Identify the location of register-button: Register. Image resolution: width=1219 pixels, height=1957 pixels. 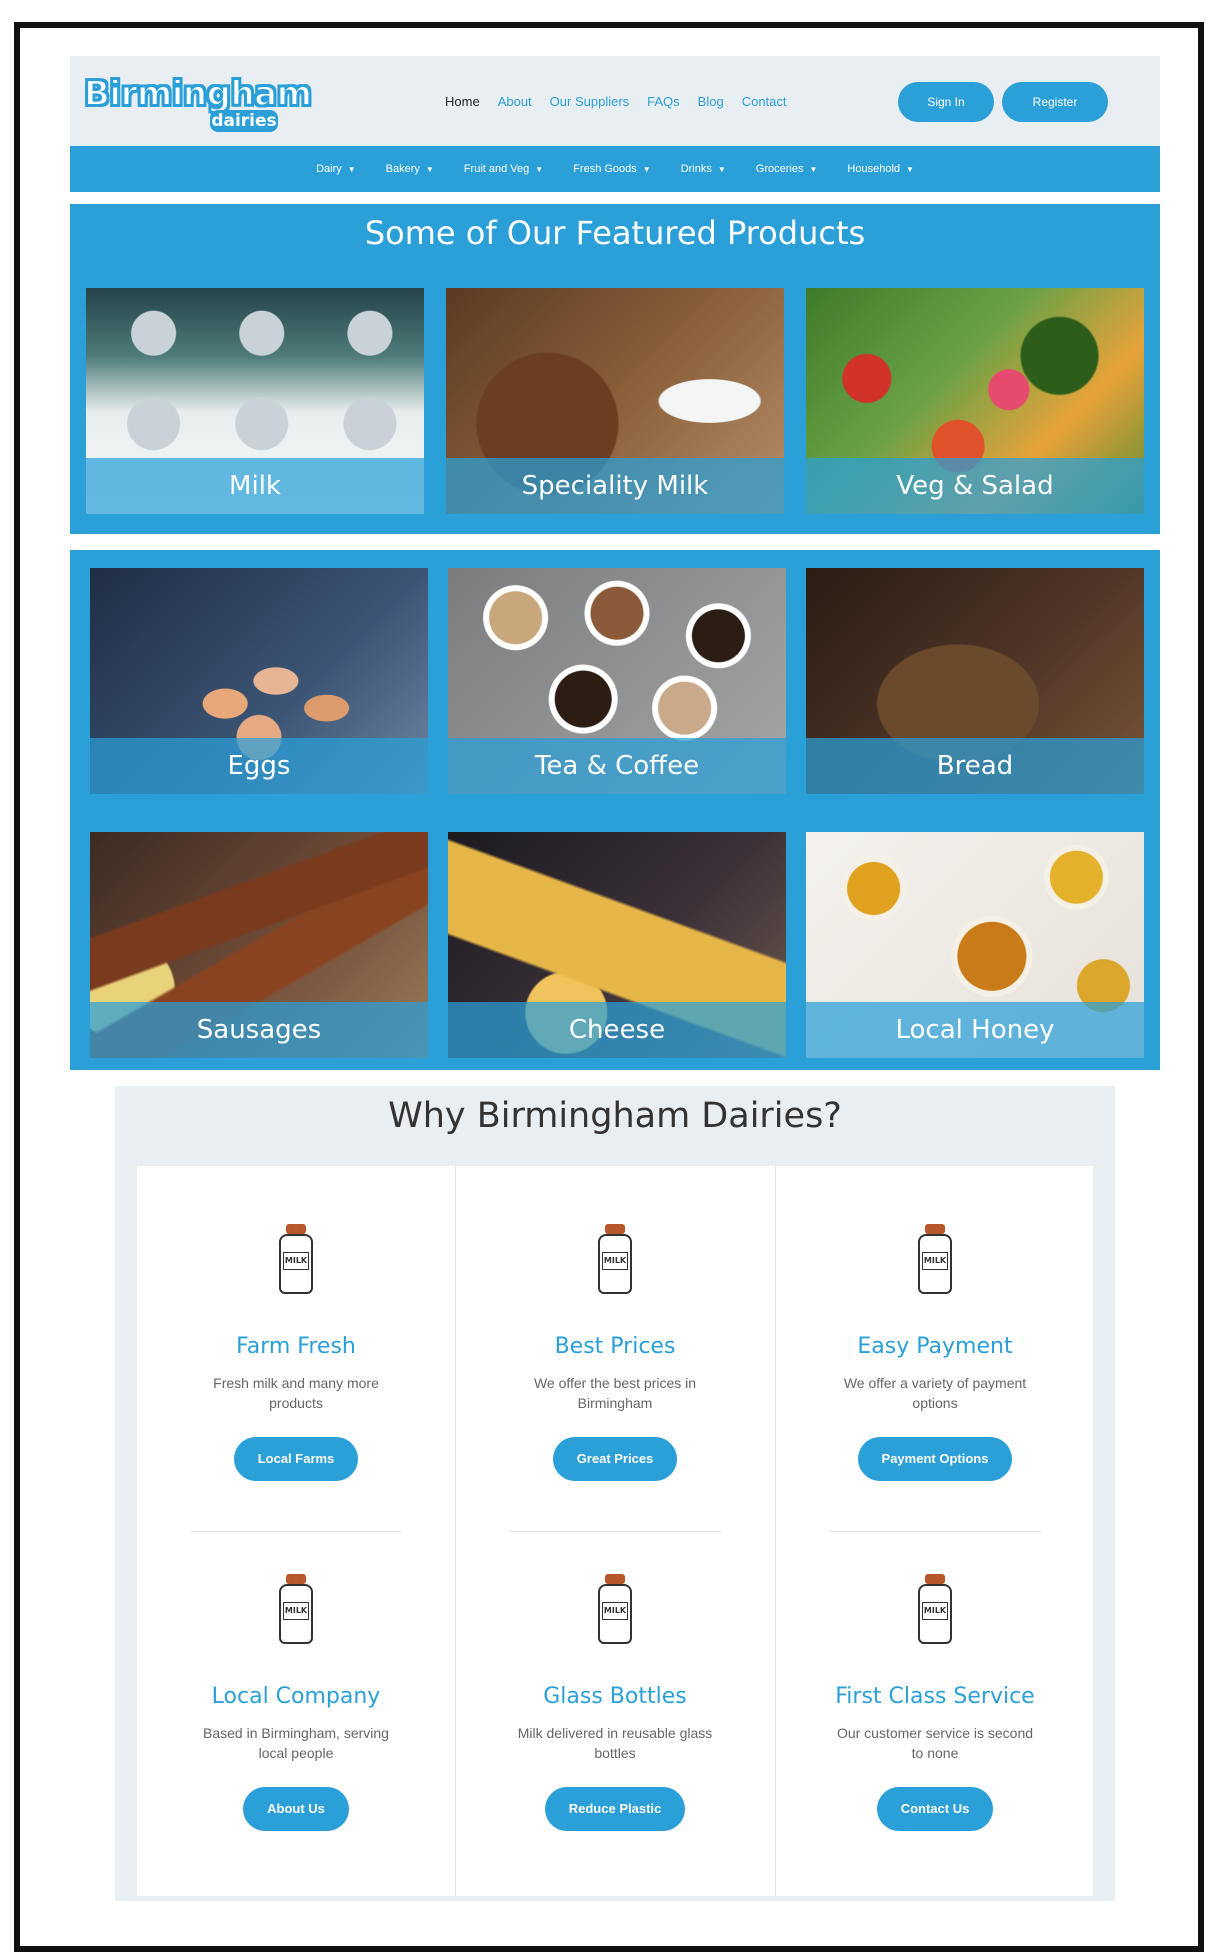
(1055, 102).